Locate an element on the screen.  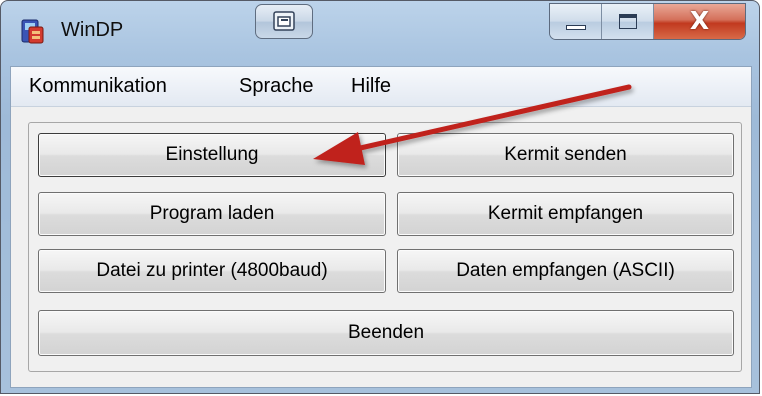
maximize-button is located at coordinates (628, 21).